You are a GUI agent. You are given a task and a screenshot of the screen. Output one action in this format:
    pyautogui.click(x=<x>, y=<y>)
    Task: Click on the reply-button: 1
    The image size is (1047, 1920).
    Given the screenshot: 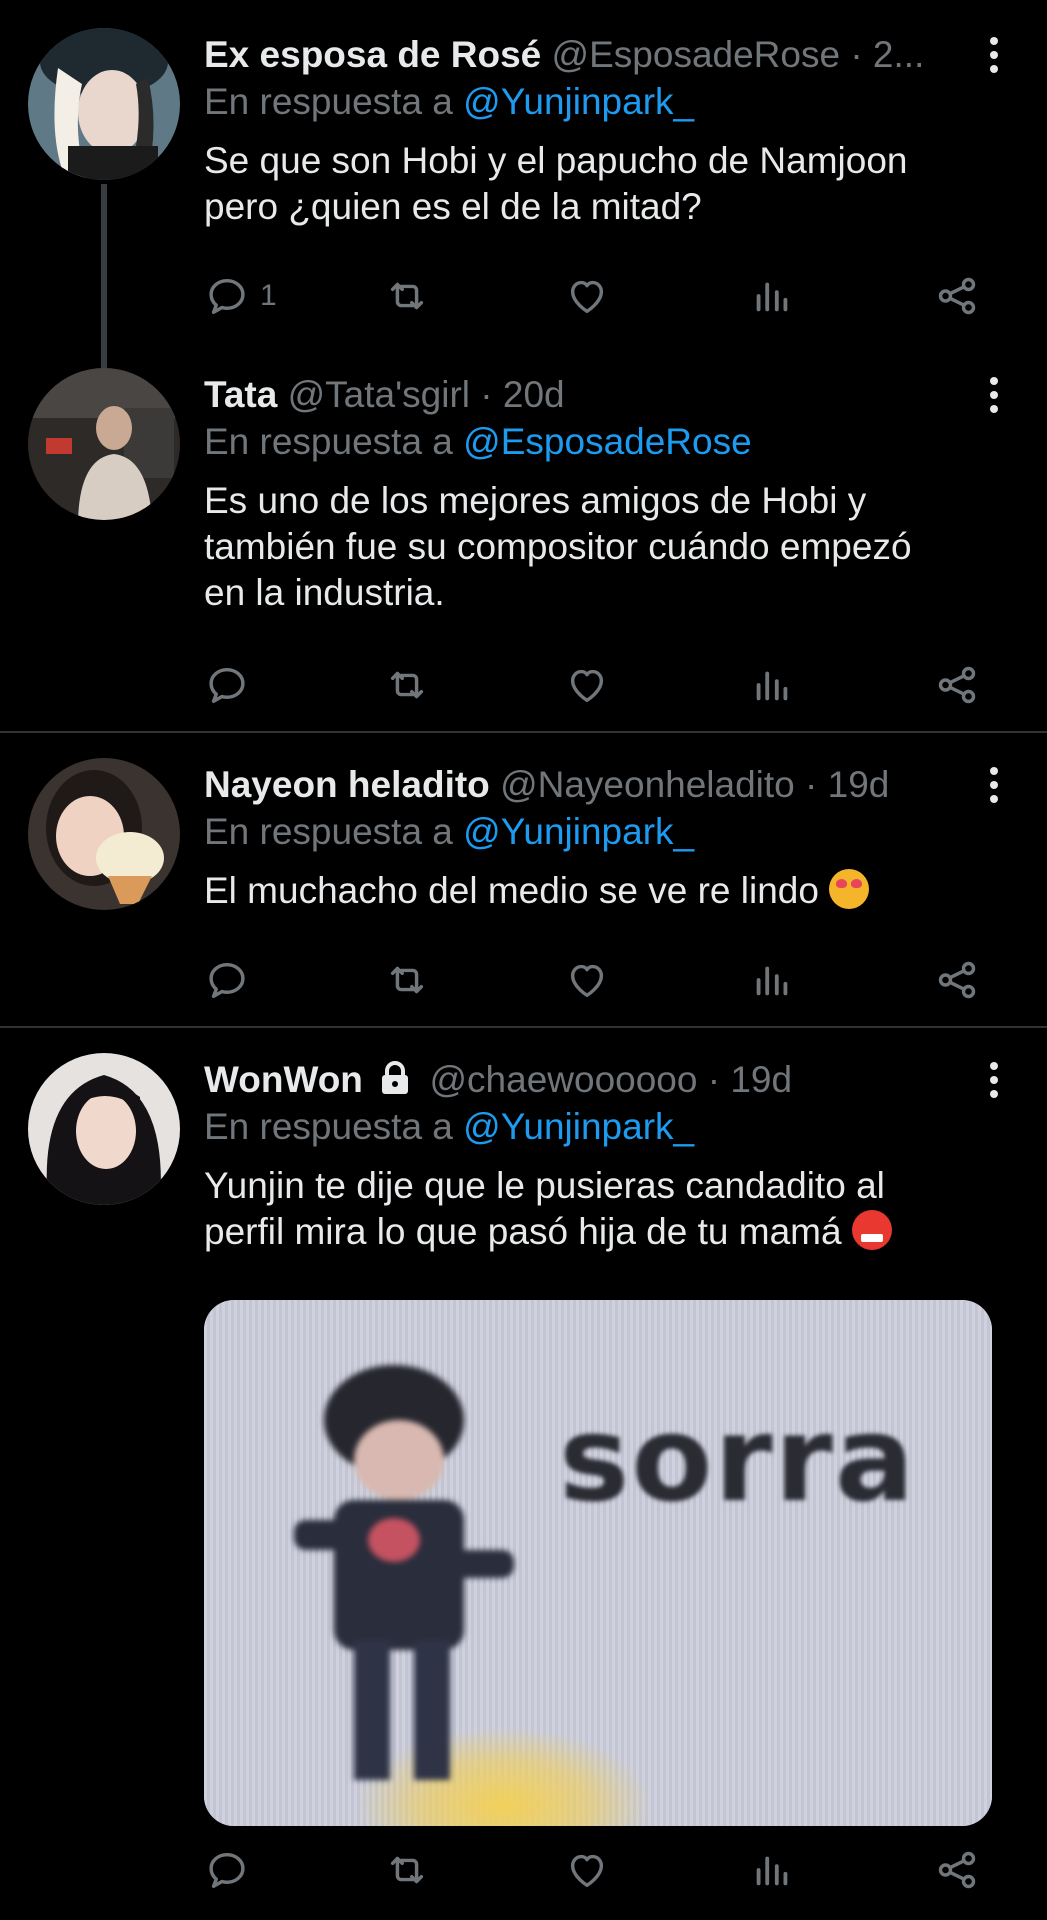 What is the action you would take?
    pyautogui.click(x=240, y=296)
    